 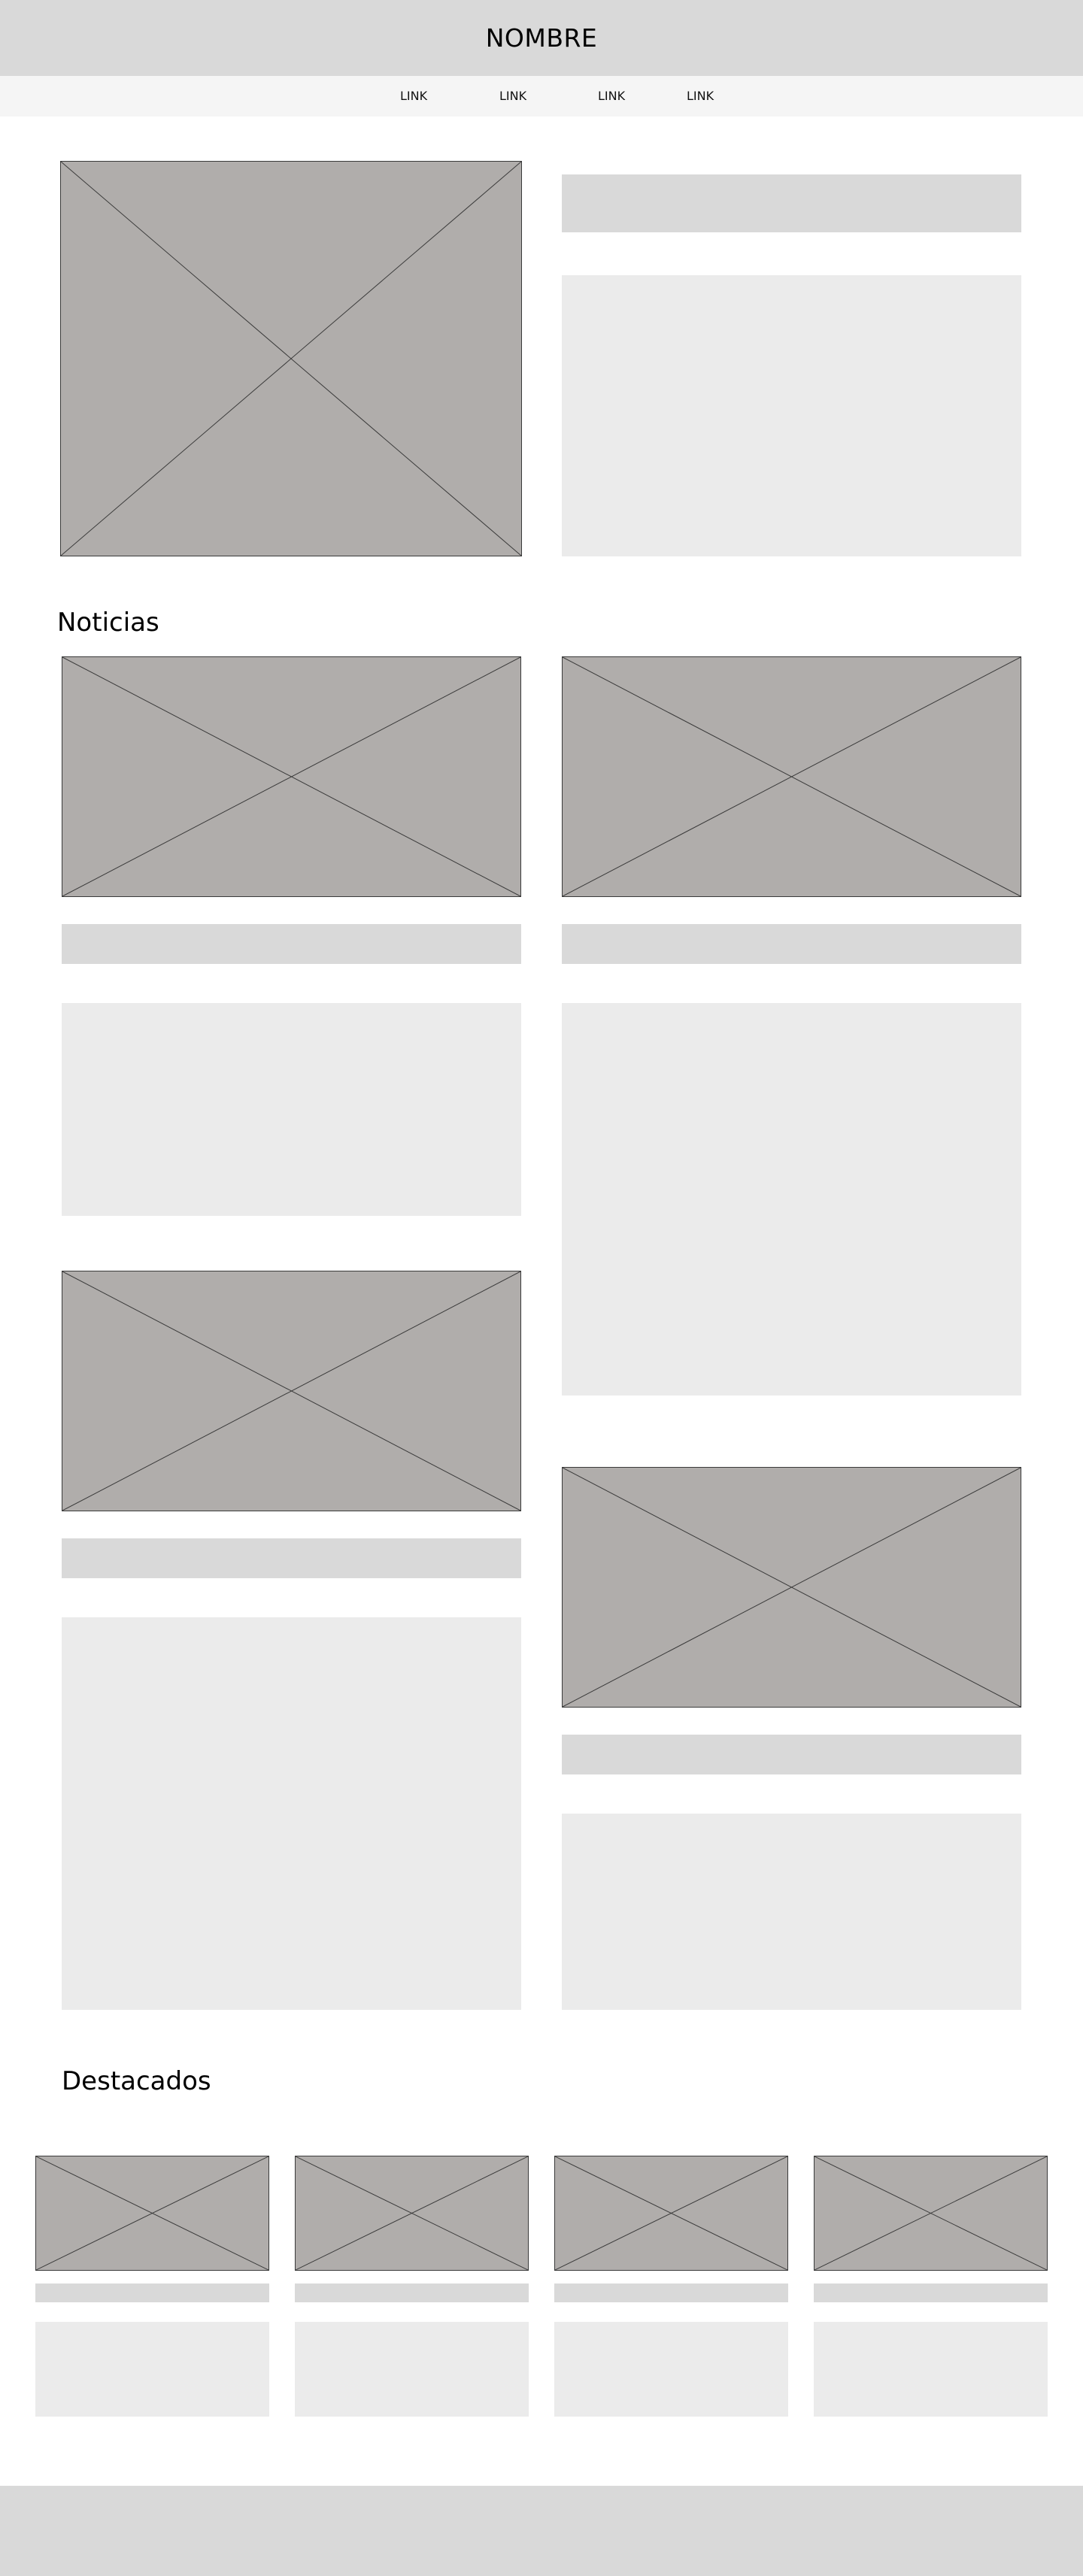 What do you see at coordinates (152, 2293) in the screenshot?
I see `featured-card-1-title-bar` at bounding box center [152, 2293].